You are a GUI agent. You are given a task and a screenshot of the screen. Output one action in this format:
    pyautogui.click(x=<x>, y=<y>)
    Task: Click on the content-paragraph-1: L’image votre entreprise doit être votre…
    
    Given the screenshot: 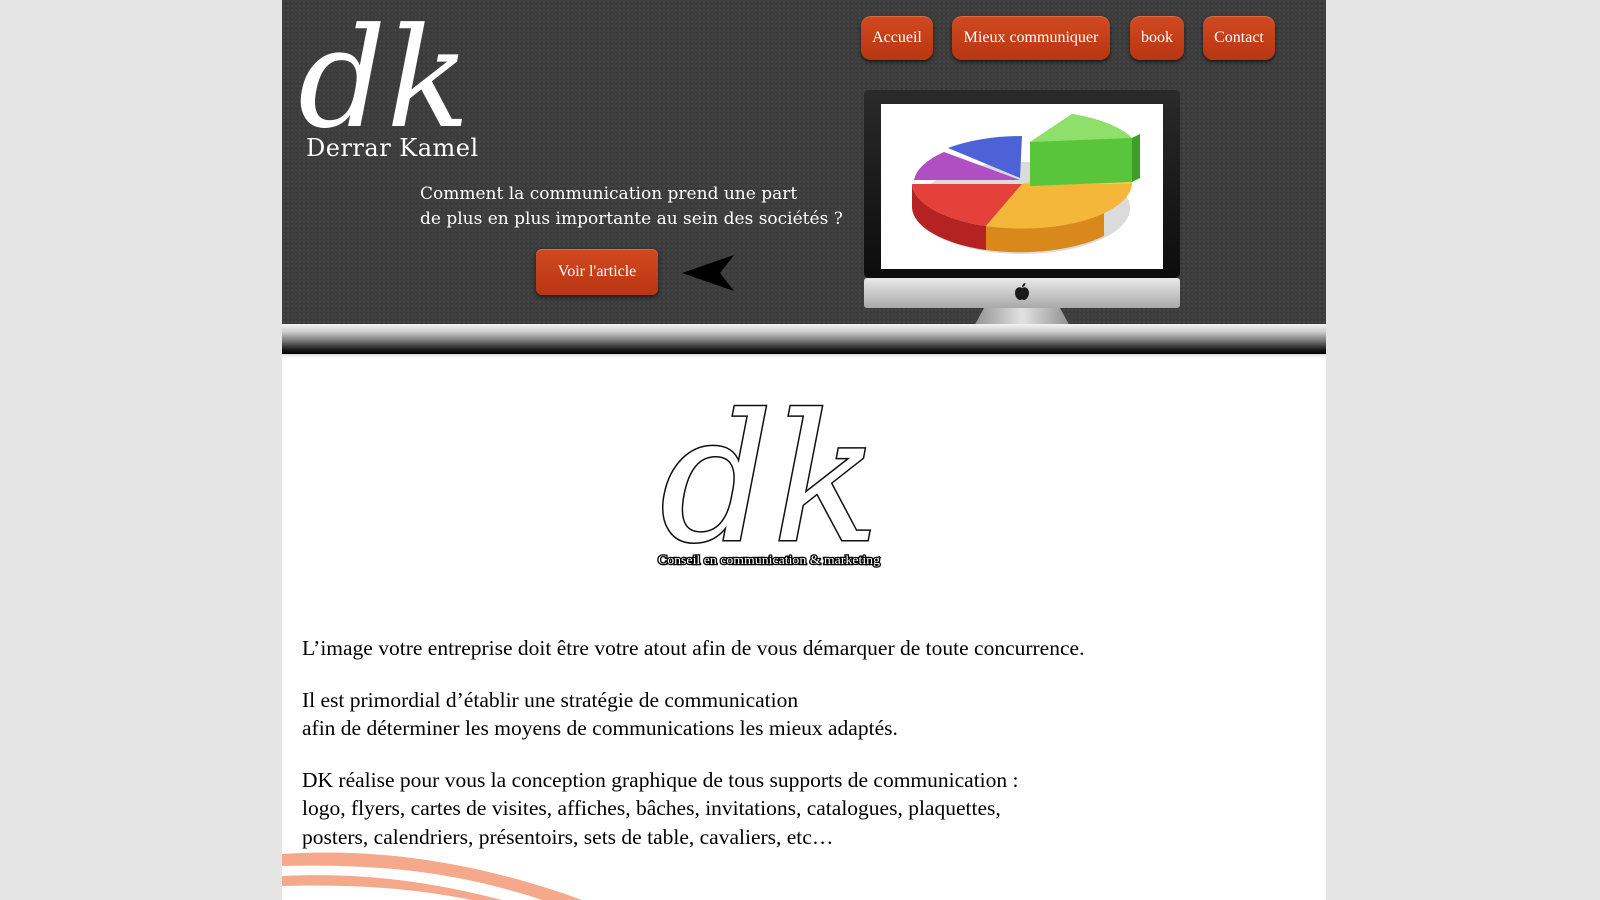 What is the action you would take?
    pyautogui.click(x=802, y=648)
    